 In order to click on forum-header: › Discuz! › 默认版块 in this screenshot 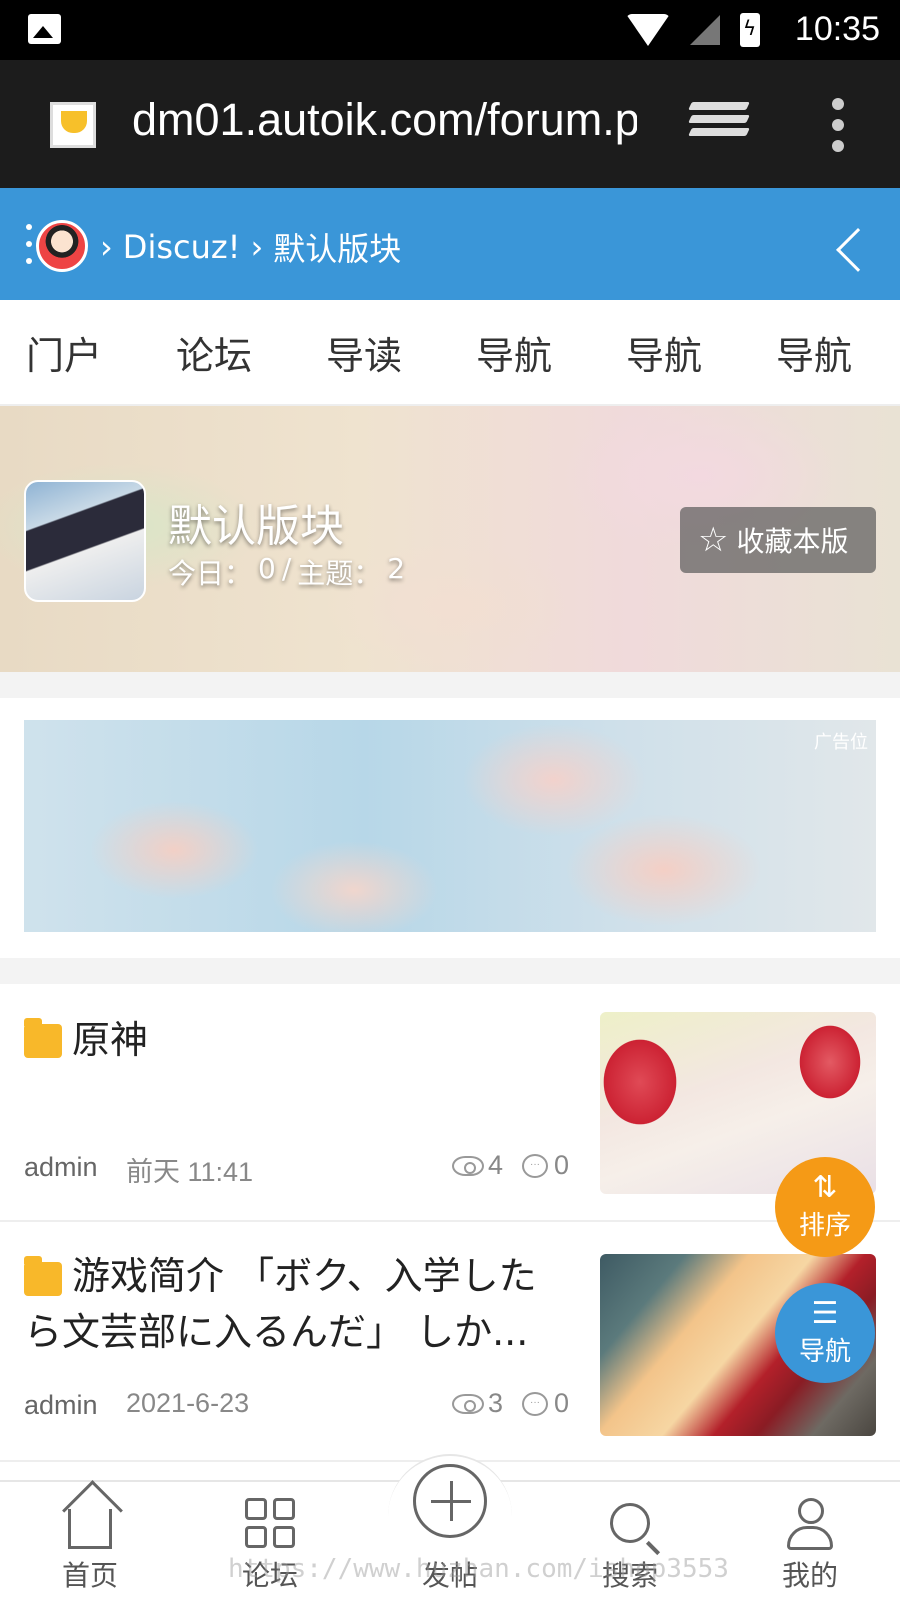, I will do `click(450, 244)`.